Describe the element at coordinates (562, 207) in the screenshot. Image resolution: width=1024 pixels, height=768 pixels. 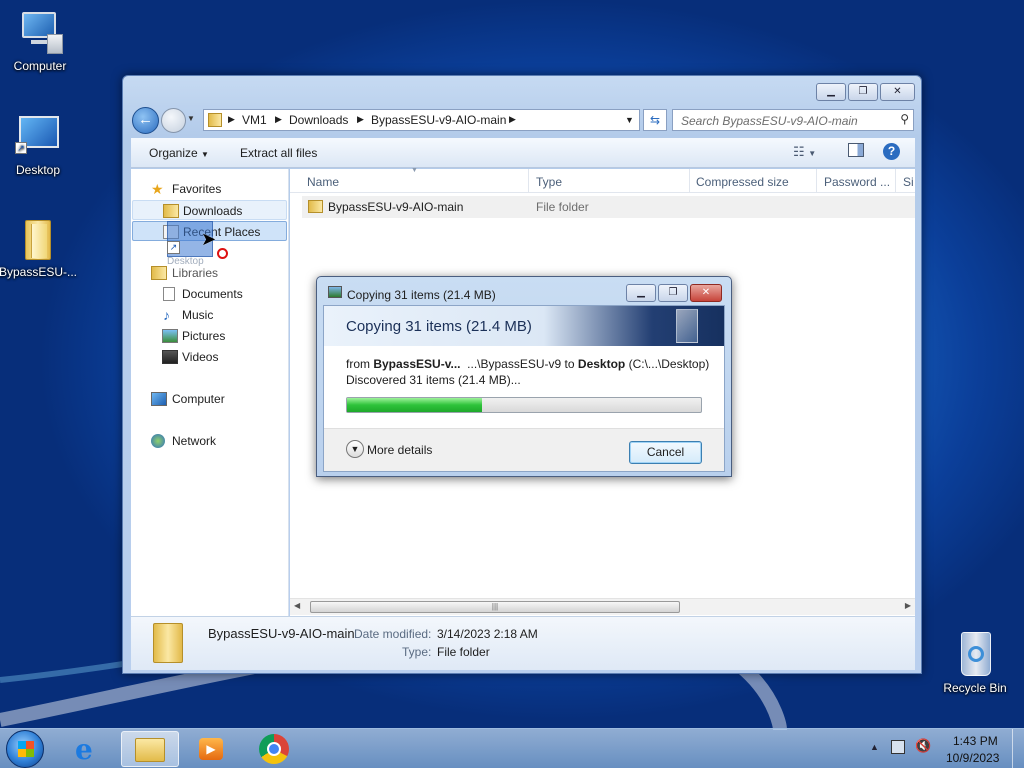
I see `row-type: File folder` at that location.